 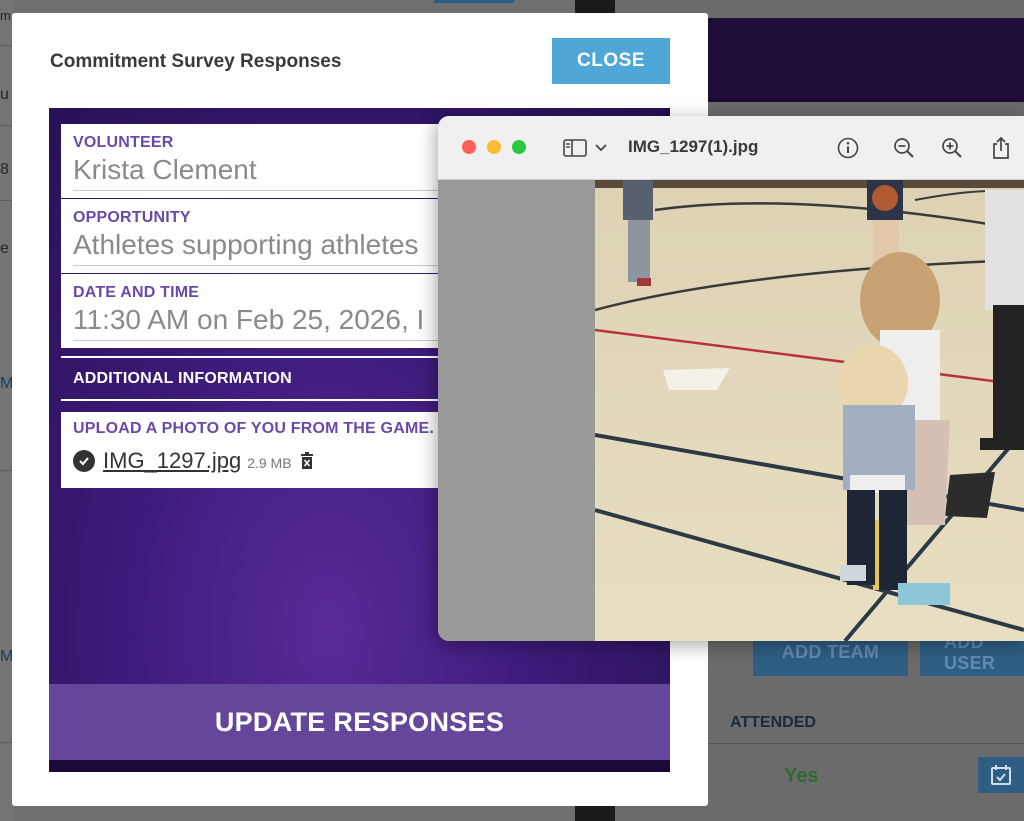 I want to click on table-divider, so click(x=866, y=743).